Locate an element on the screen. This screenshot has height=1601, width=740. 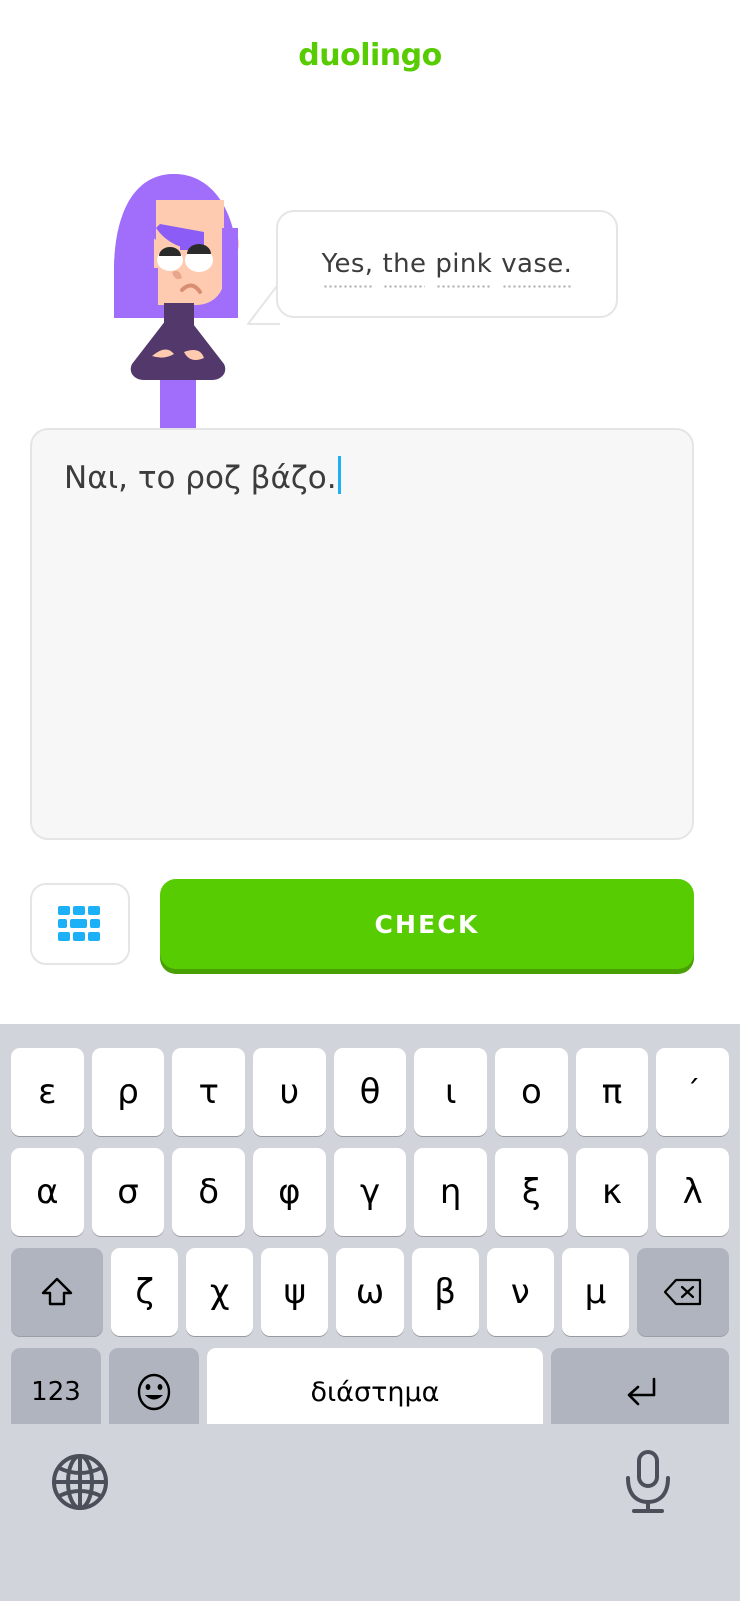
key-phi: φ is located at coordinates (289, 1192).